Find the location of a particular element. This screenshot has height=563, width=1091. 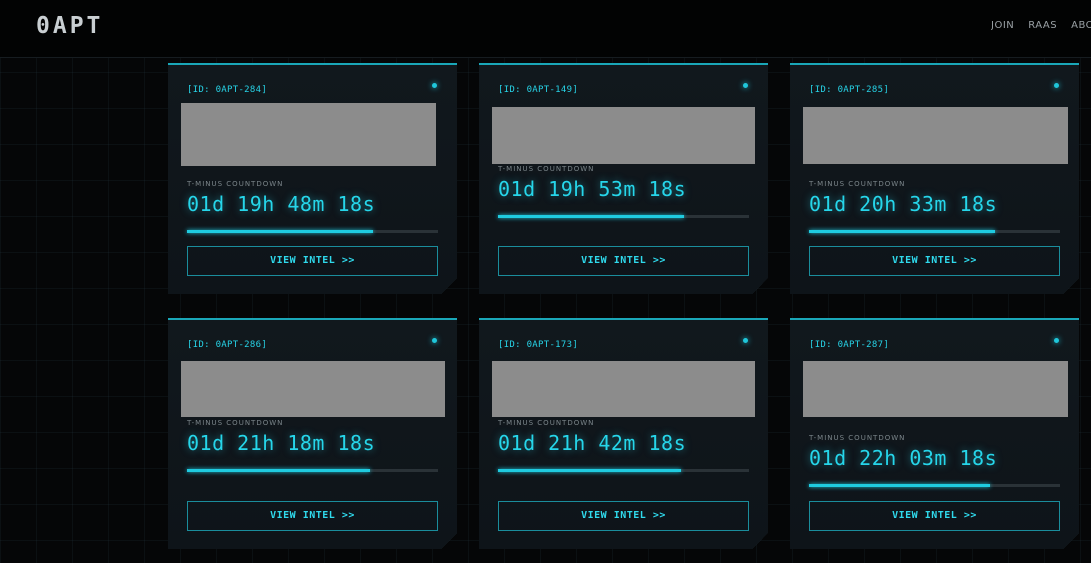

countdown-value: 01d 19h 53m 18s is located at coordinates (592, 189).